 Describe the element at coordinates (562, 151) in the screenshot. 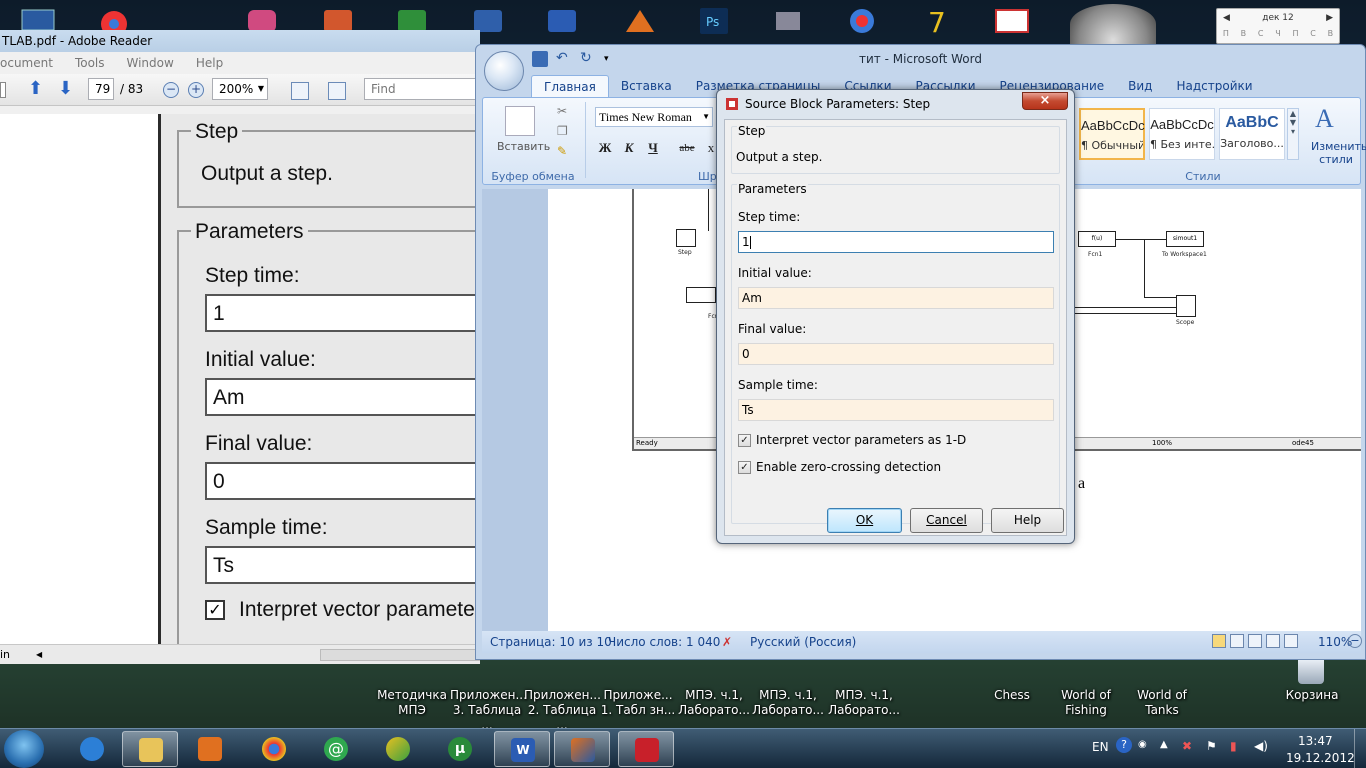

I see `format-painter-icon: ✎` at that location.